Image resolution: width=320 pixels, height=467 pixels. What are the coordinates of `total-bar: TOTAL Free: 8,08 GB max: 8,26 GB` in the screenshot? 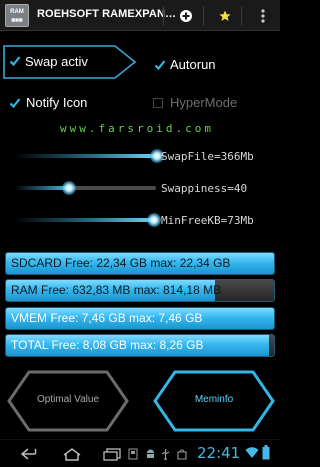 It's located at (140, 345).